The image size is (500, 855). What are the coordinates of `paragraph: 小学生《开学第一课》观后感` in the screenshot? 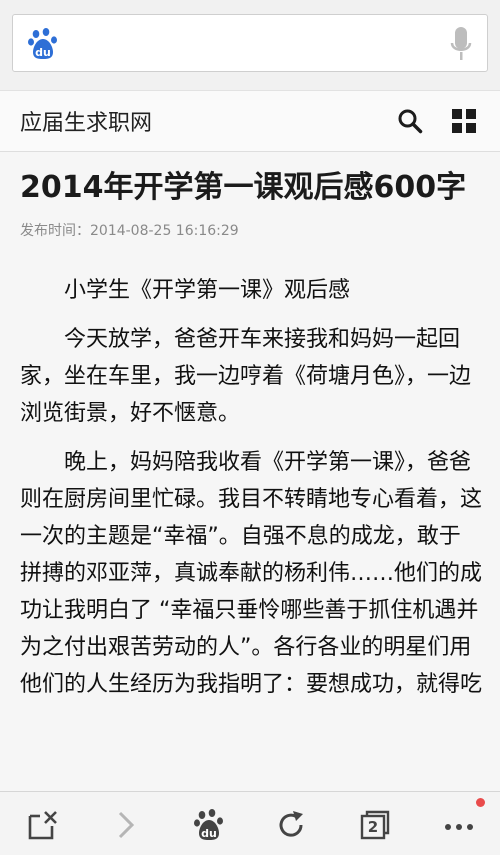 It's located at (207, 290).